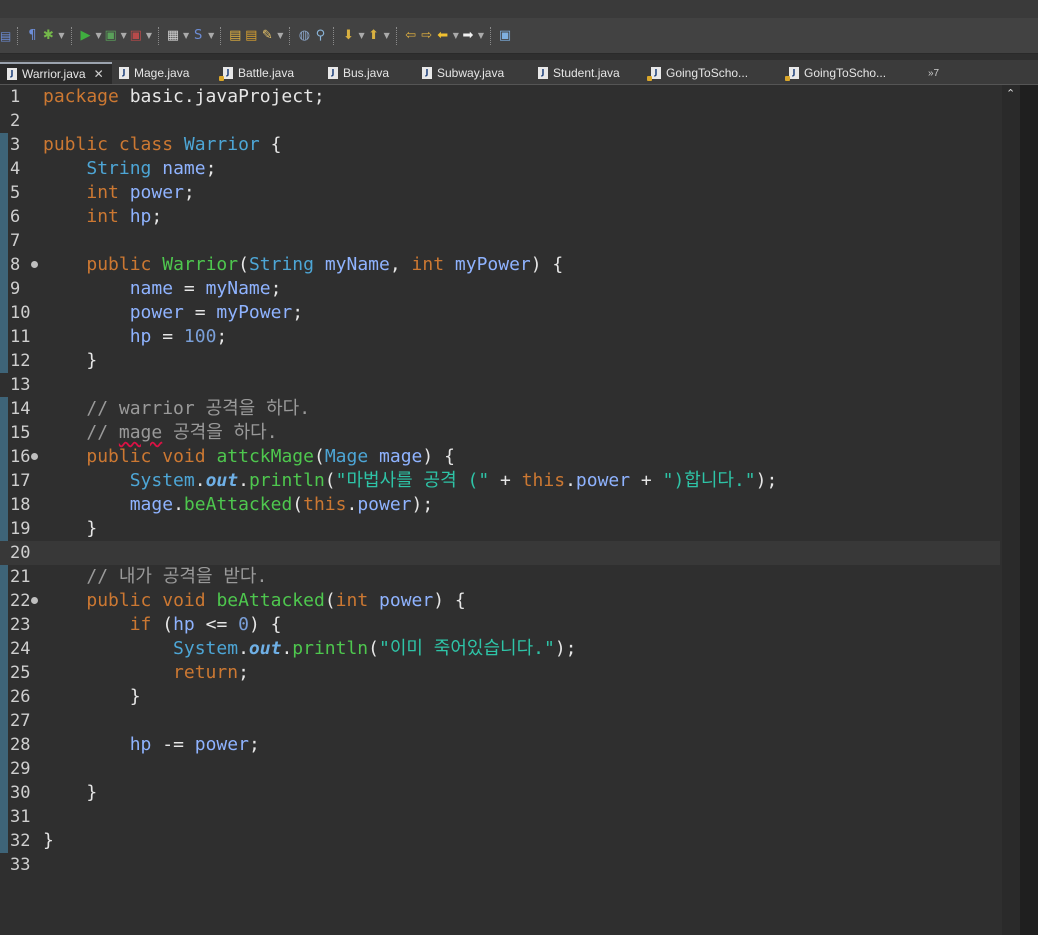  I want to click on code-token: power, so click(156, 192).